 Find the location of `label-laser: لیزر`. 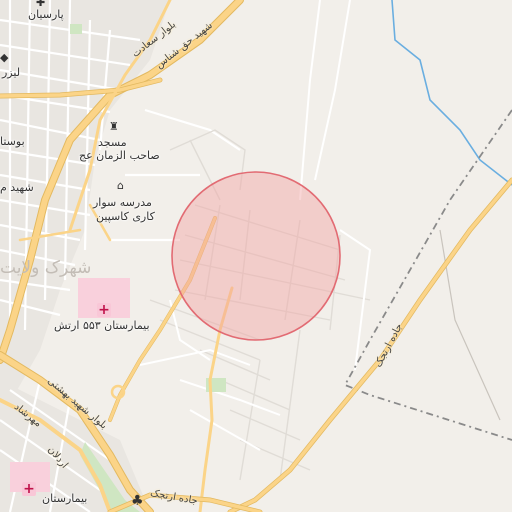

label-laser: لیزر is located at coordinates (11, 72).